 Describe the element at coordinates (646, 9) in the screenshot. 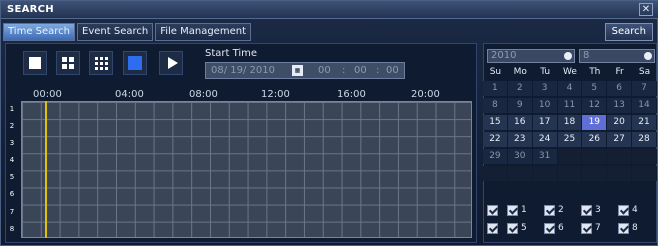

I see `close-icon: ✕` at that location.